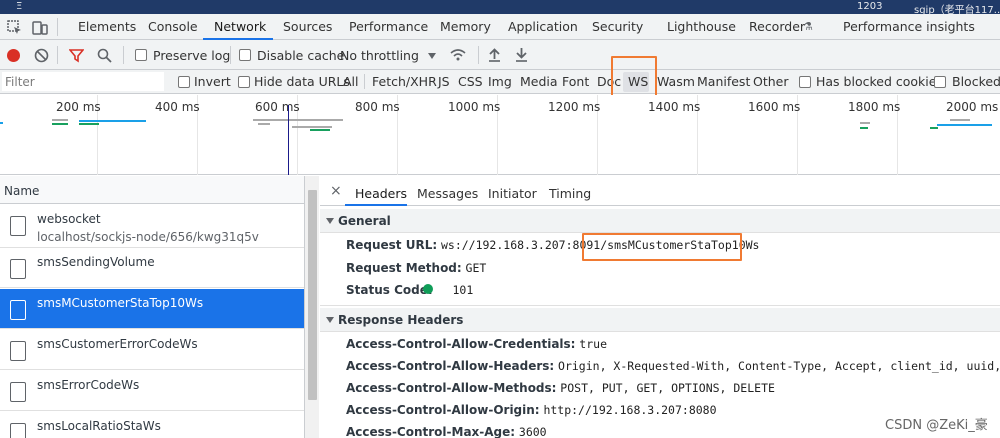 This screenshot has height=438, width=1000. I want to click on overview-tick: 600 ms, so click(277, 107).